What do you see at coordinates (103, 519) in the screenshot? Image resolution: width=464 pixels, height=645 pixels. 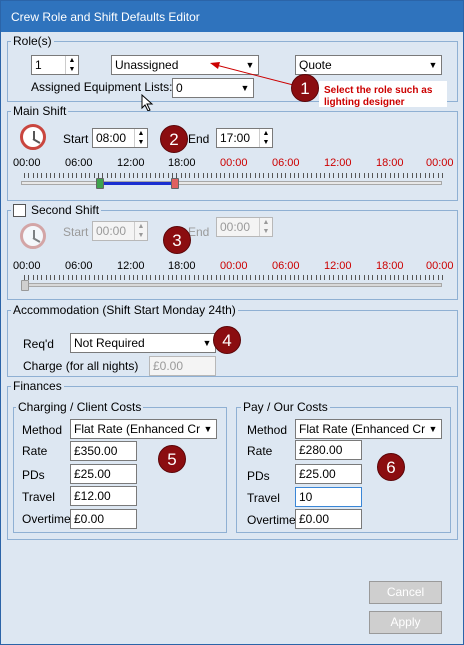 I see `charging-overtime-field: £0.00` at bounding box center [103, 519].